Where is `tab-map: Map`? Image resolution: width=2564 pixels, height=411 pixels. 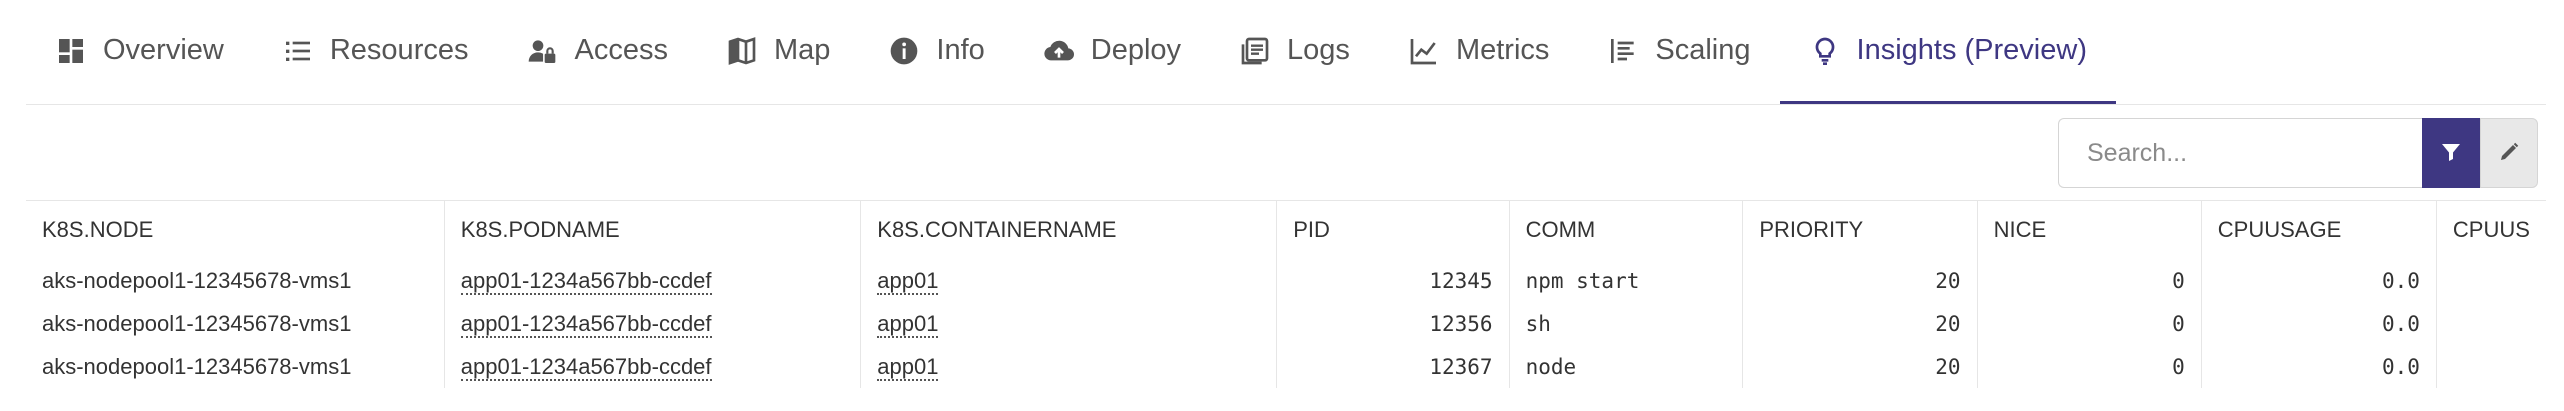
tab-map: Map is located at coordinates (778, 52).